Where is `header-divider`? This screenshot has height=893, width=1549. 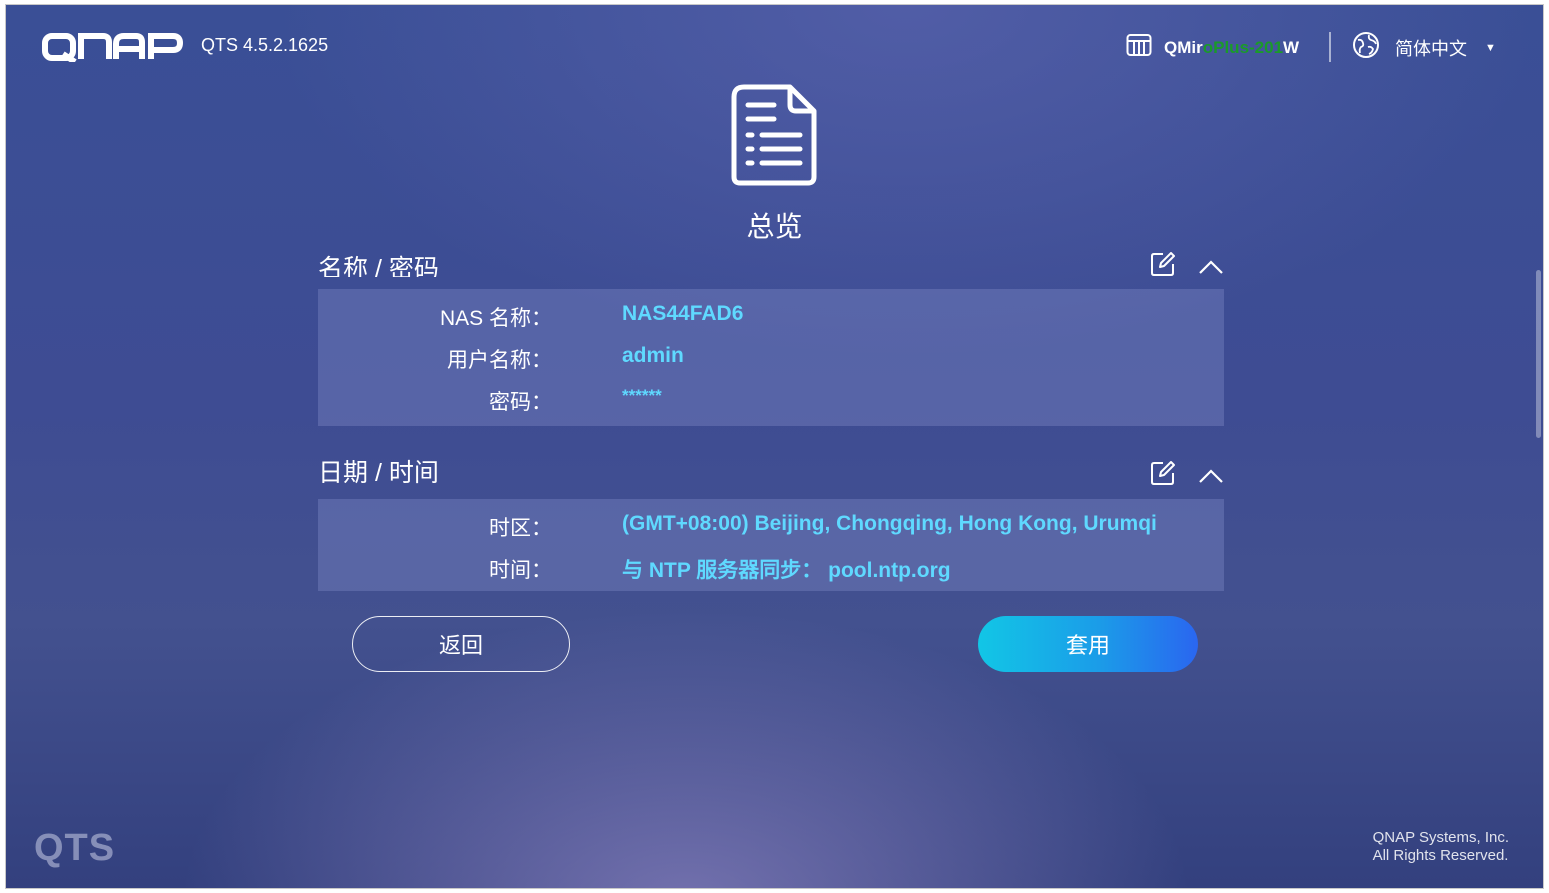 header-divider is located at coordinates (1330, 47).